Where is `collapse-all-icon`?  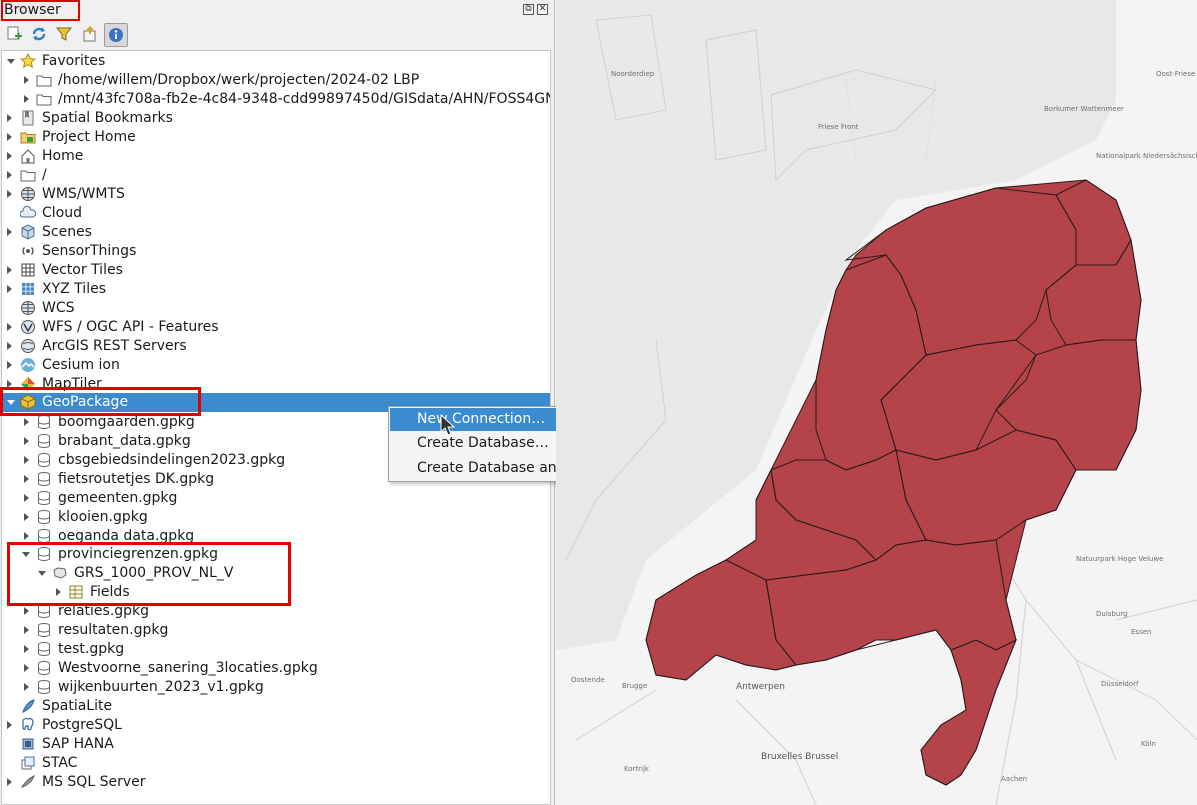 collapse-all-icon is located at coordinates (89, 34).